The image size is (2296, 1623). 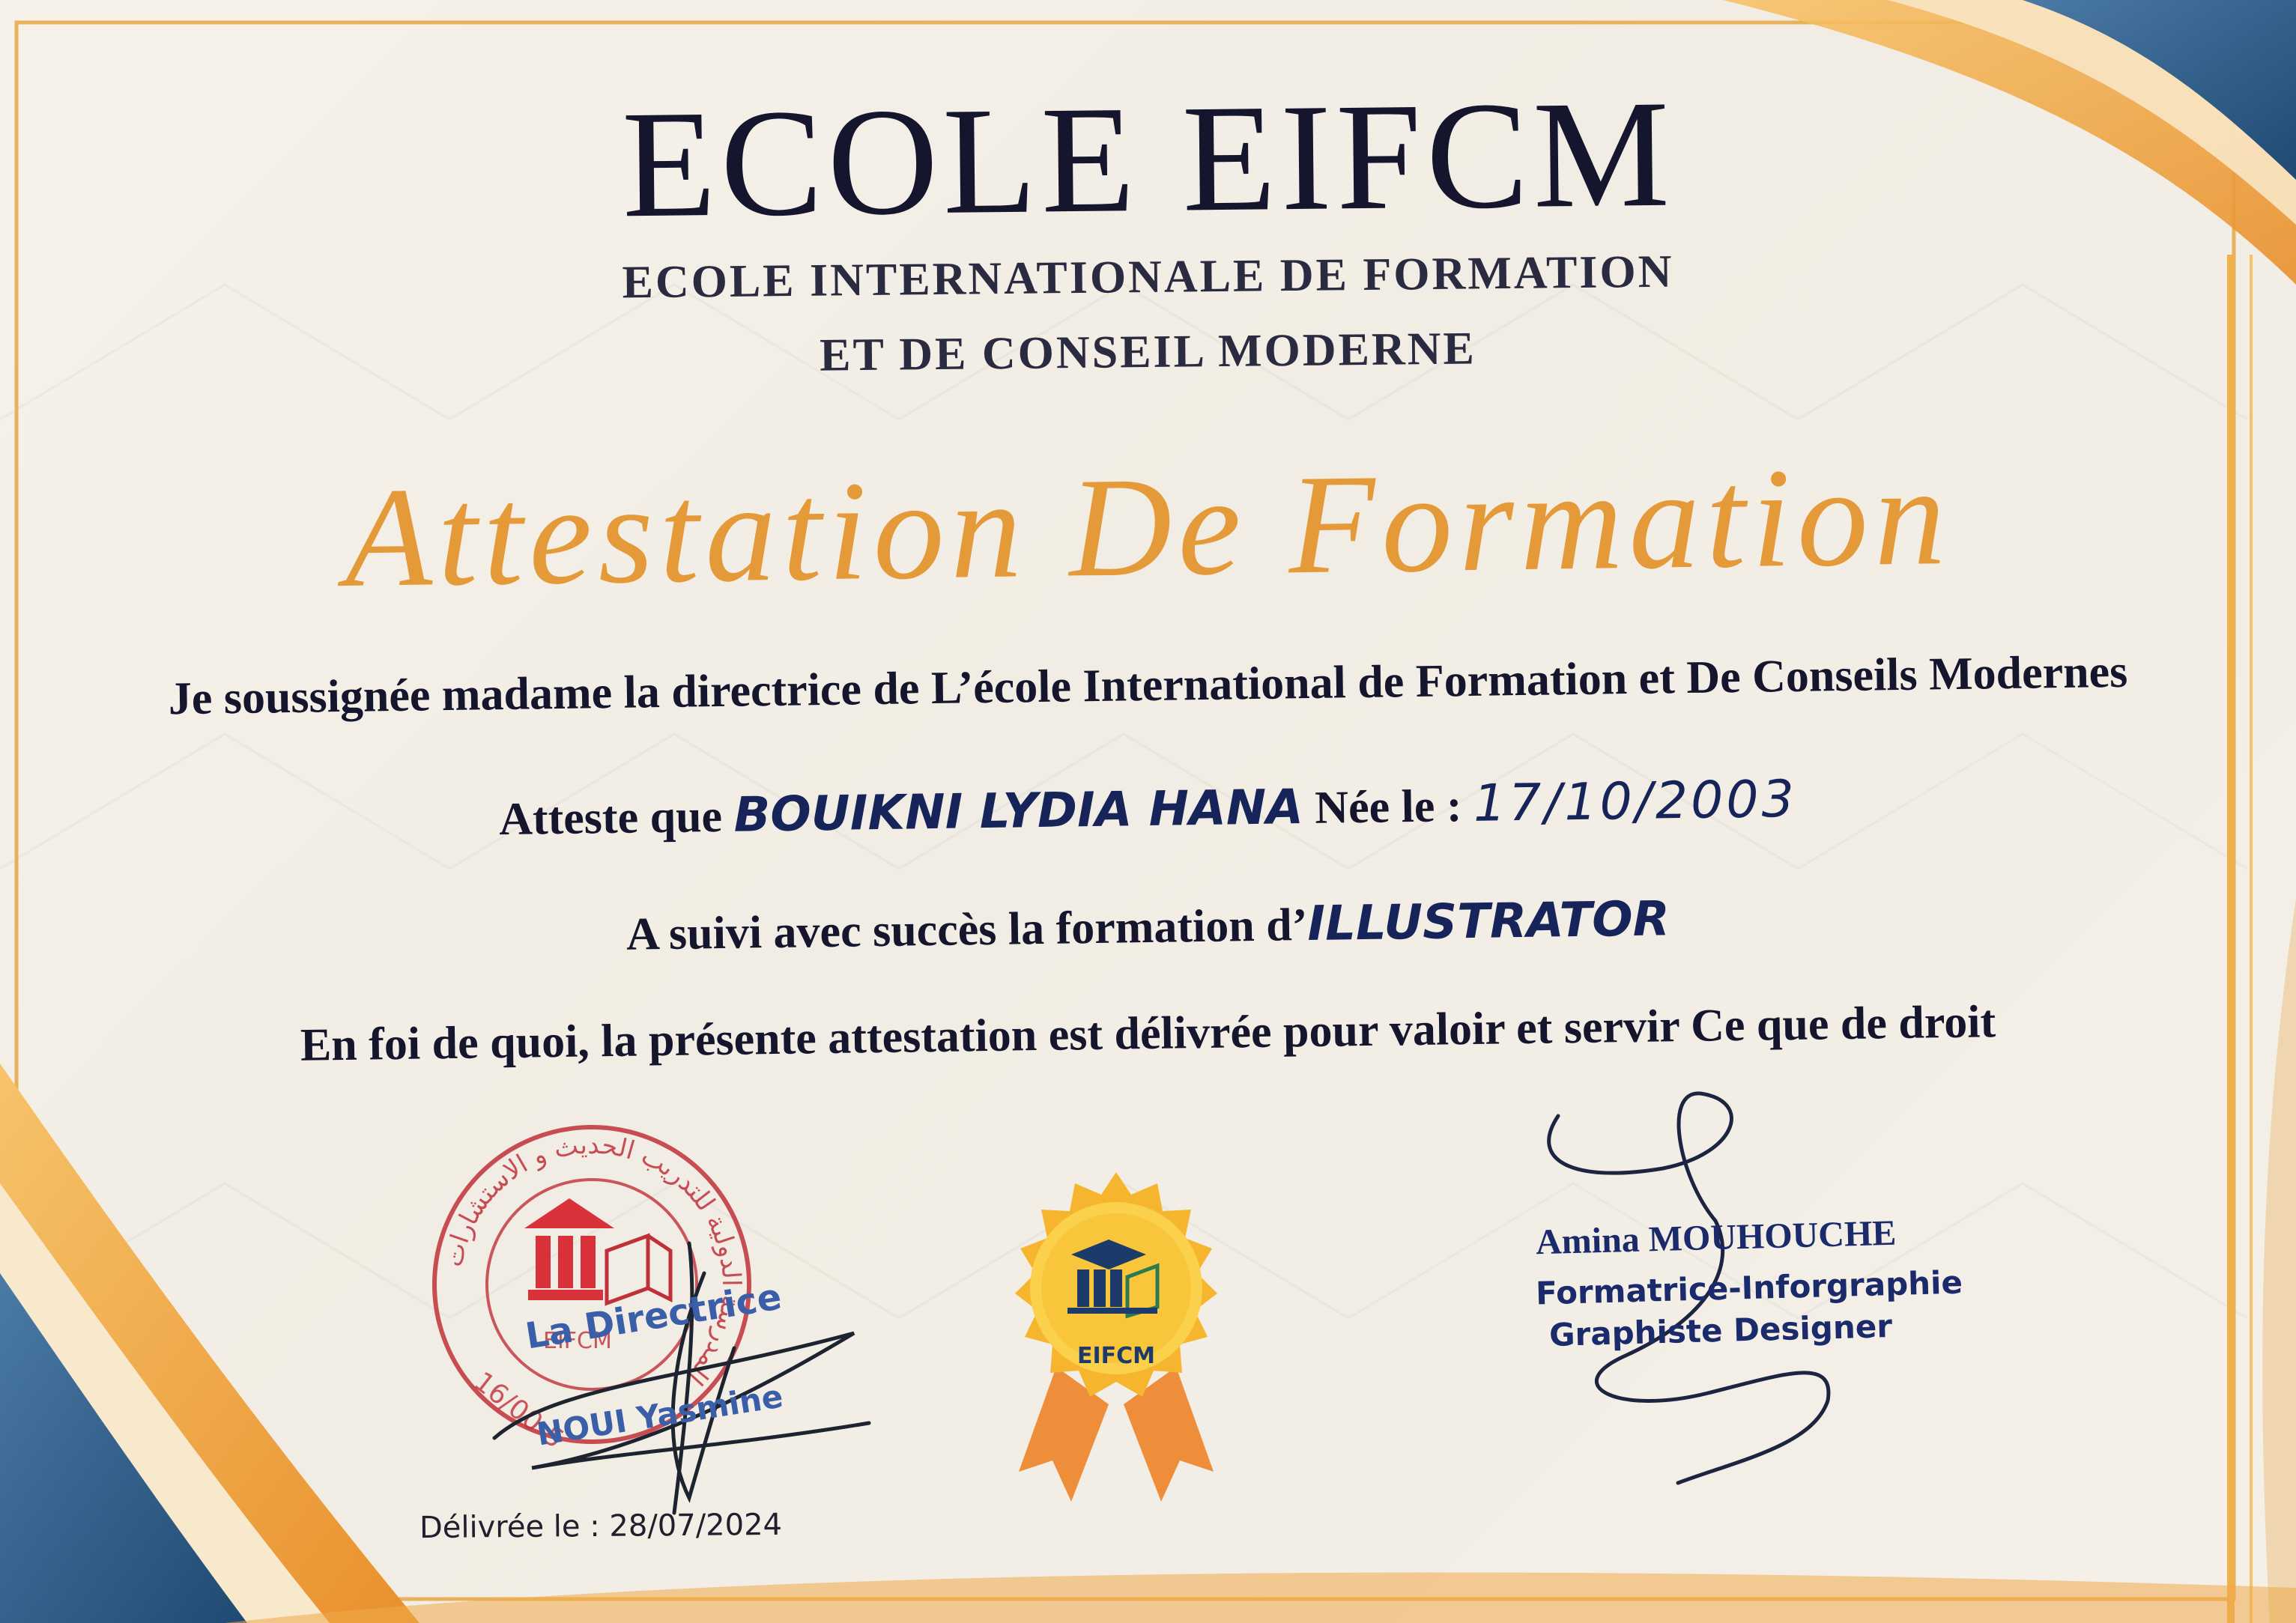 I want to click on student-name: BOUIKNI LYDIA HANA, so click(x=1019, y=811).